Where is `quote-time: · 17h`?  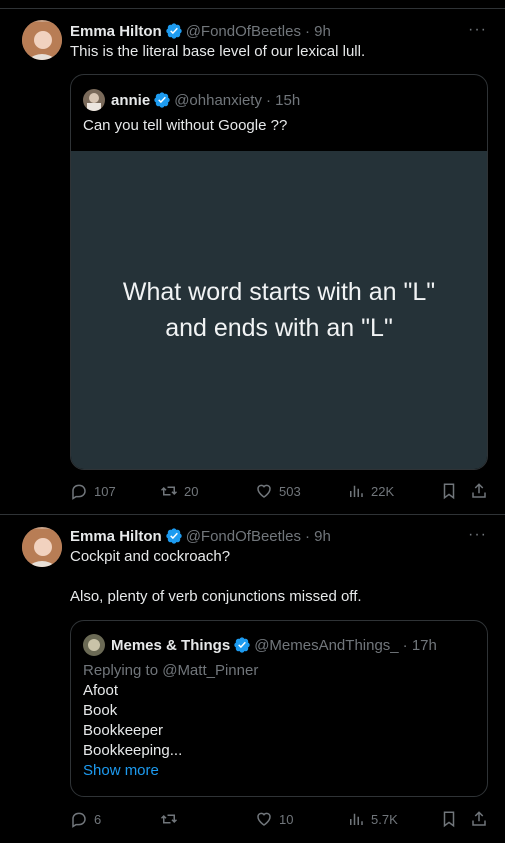 quote-time: · 17h is located at coordinates (419, 645).